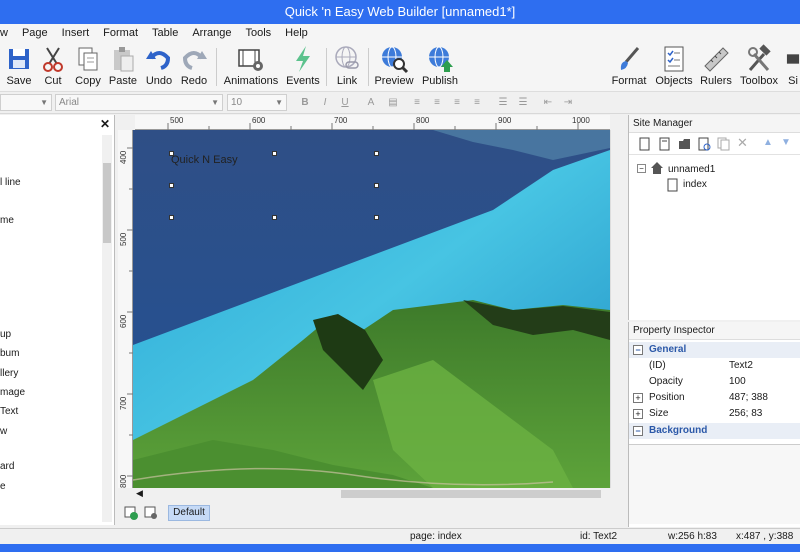 The image size is (800, 552). I want to click on redo-button: Redo, so click(194, 67).